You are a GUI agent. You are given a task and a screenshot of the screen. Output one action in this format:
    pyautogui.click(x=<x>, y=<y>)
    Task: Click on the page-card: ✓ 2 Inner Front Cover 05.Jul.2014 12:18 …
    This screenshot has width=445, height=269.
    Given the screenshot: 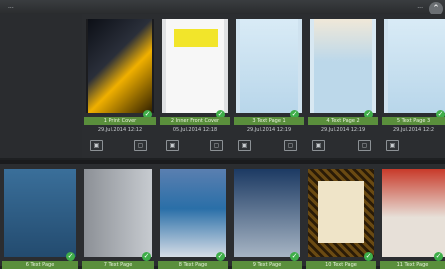 What is the action you would take?
    pyautogui.click(x=195, y=86)
    